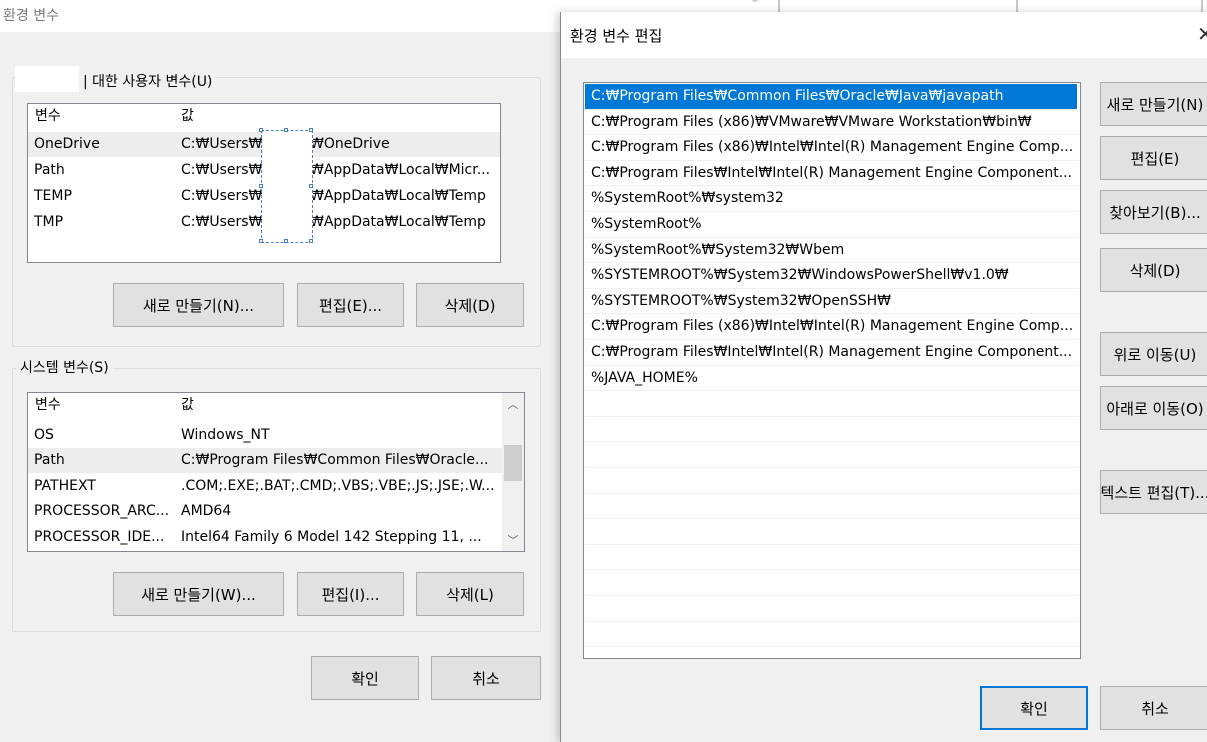 The width and height of the screenshot is (1207, 742). I want to click on dialog-title-bar: 환경 변수 편집 ✕, so click(884, 35).